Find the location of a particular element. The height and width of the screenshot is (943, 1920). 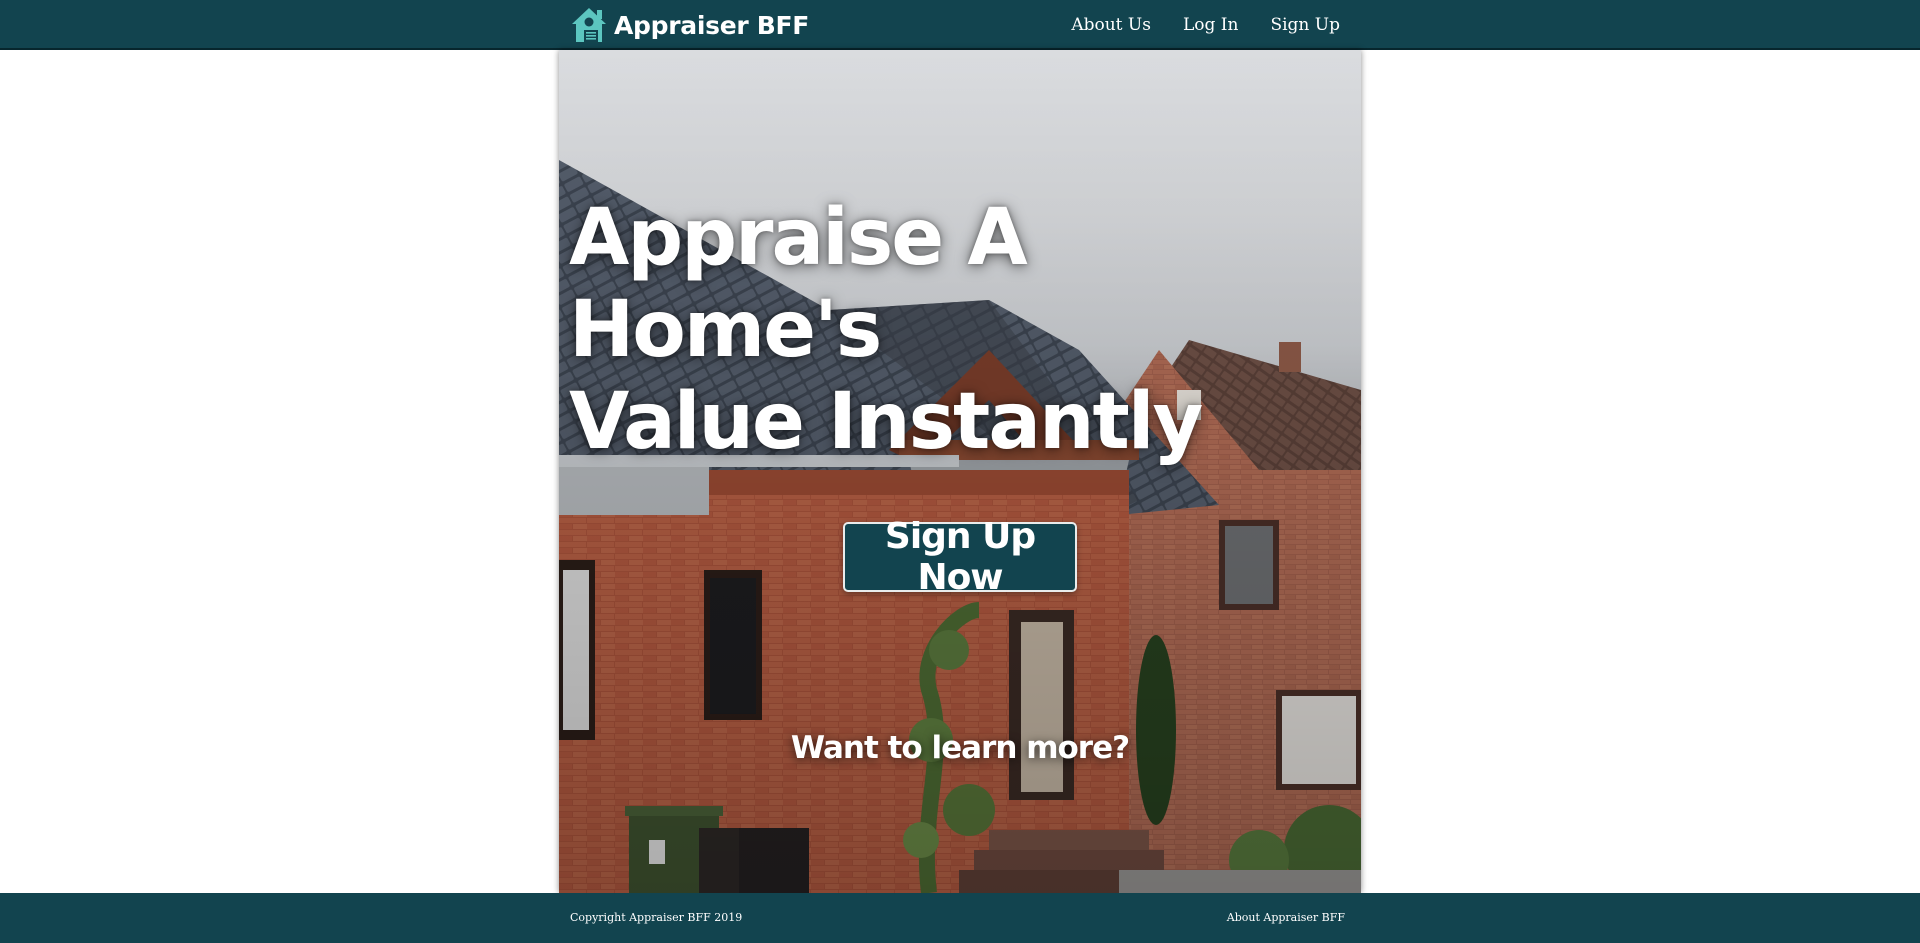

hero-title: Appraise A Home's Value Instantly is located at coordinates (959, 330).